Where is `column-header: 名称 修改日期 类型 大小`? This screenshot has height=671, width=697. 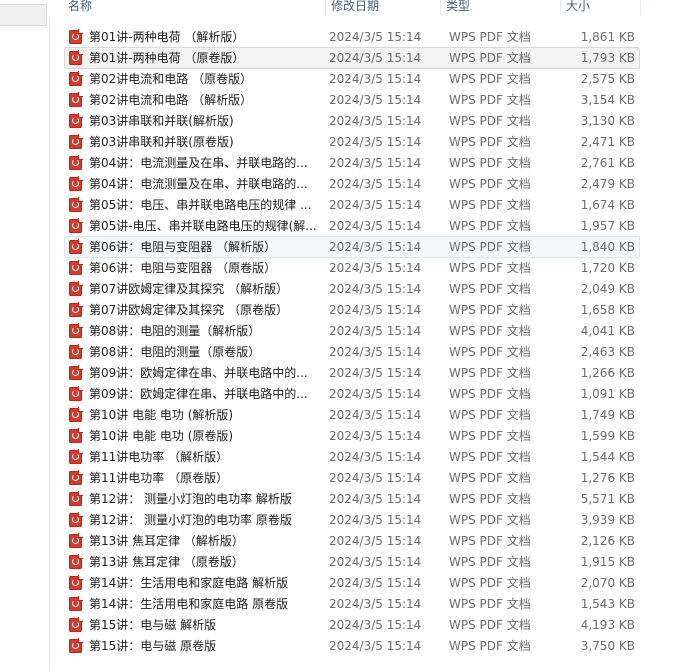
column-header: 名称 修改日期 类型 大小 is located at coordinates (373, 8).